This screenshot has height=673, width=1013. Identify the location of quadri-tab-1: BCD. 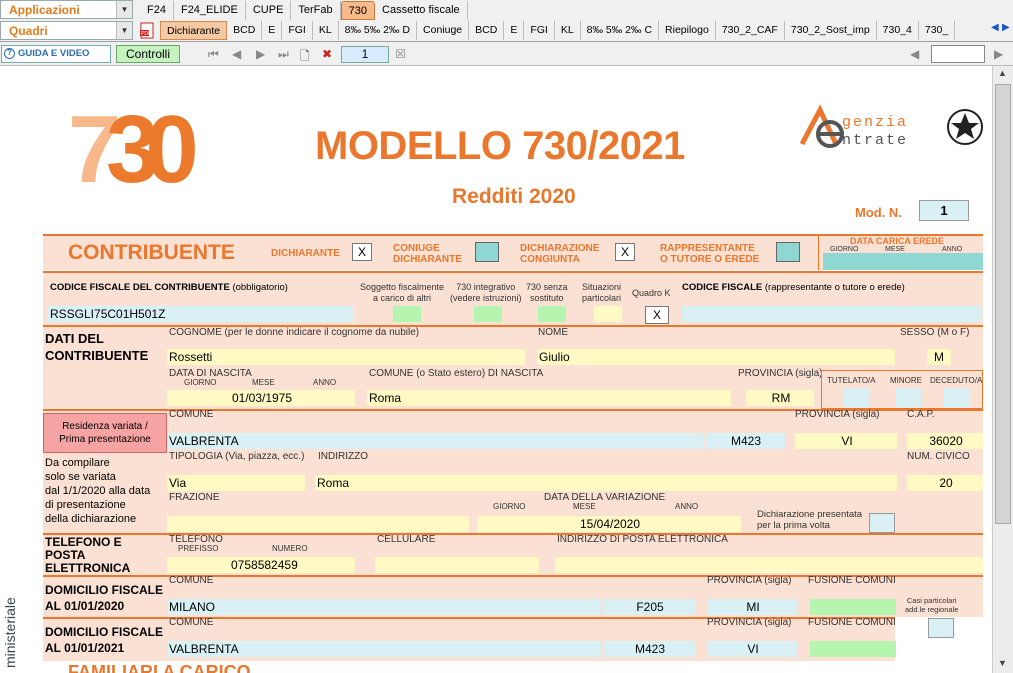
(245, 30).